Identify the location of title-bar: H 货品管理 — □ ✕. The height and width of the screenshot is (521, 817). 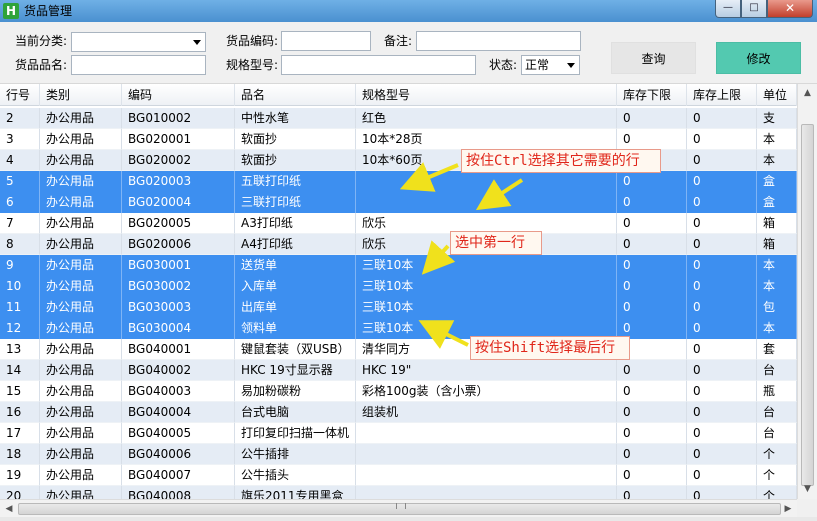
(408, 11).